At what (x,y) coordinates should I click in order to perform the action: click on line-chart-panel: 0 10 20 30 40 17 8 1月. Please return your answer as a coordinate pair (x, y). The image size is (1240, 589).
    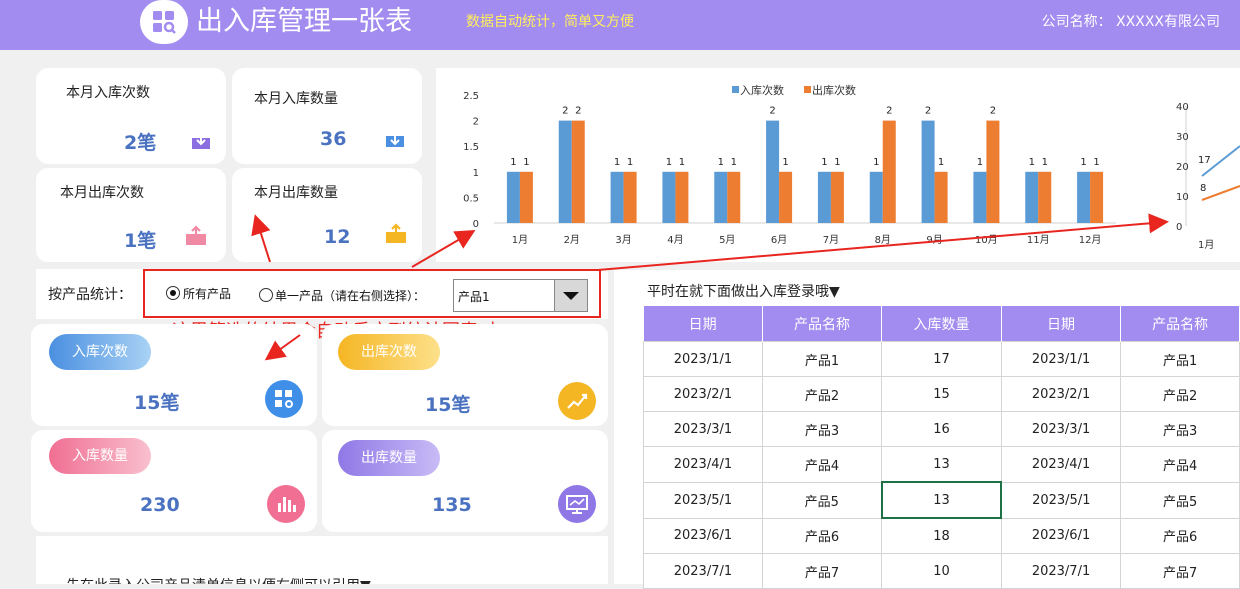
    Looking at the image, I should click on (1208, 165).